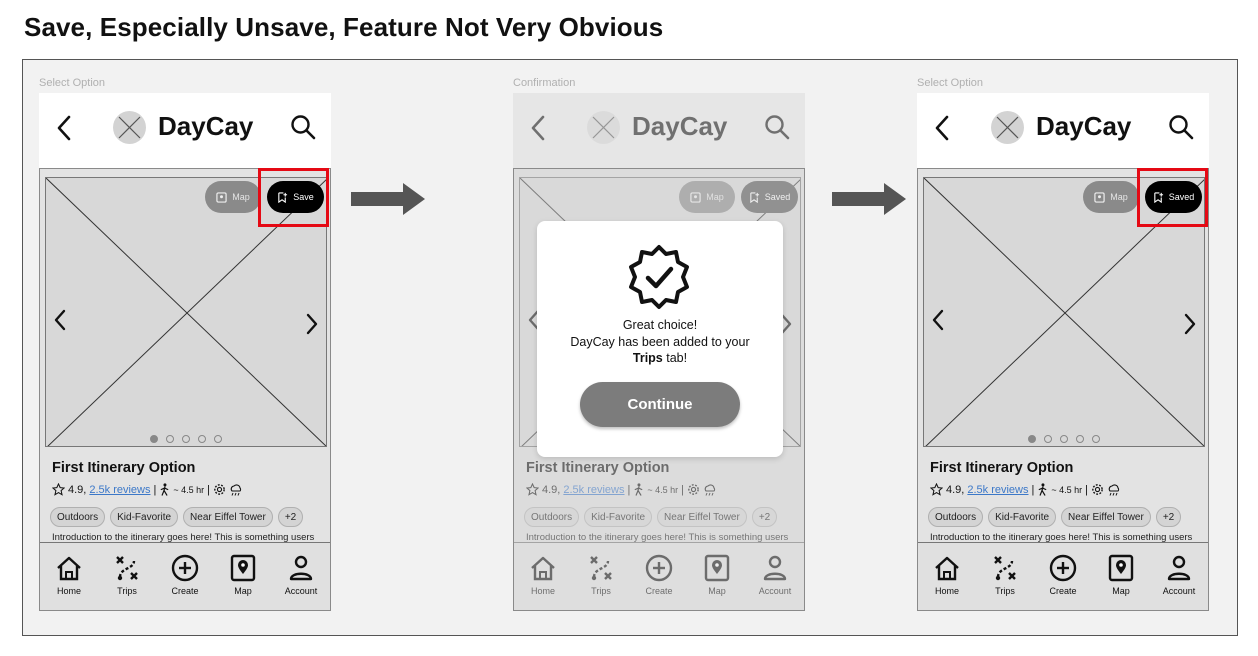 Image resolution: width=1258 pixels, height=656 pixels. I want to click on walking-icon, so click(165, 489).